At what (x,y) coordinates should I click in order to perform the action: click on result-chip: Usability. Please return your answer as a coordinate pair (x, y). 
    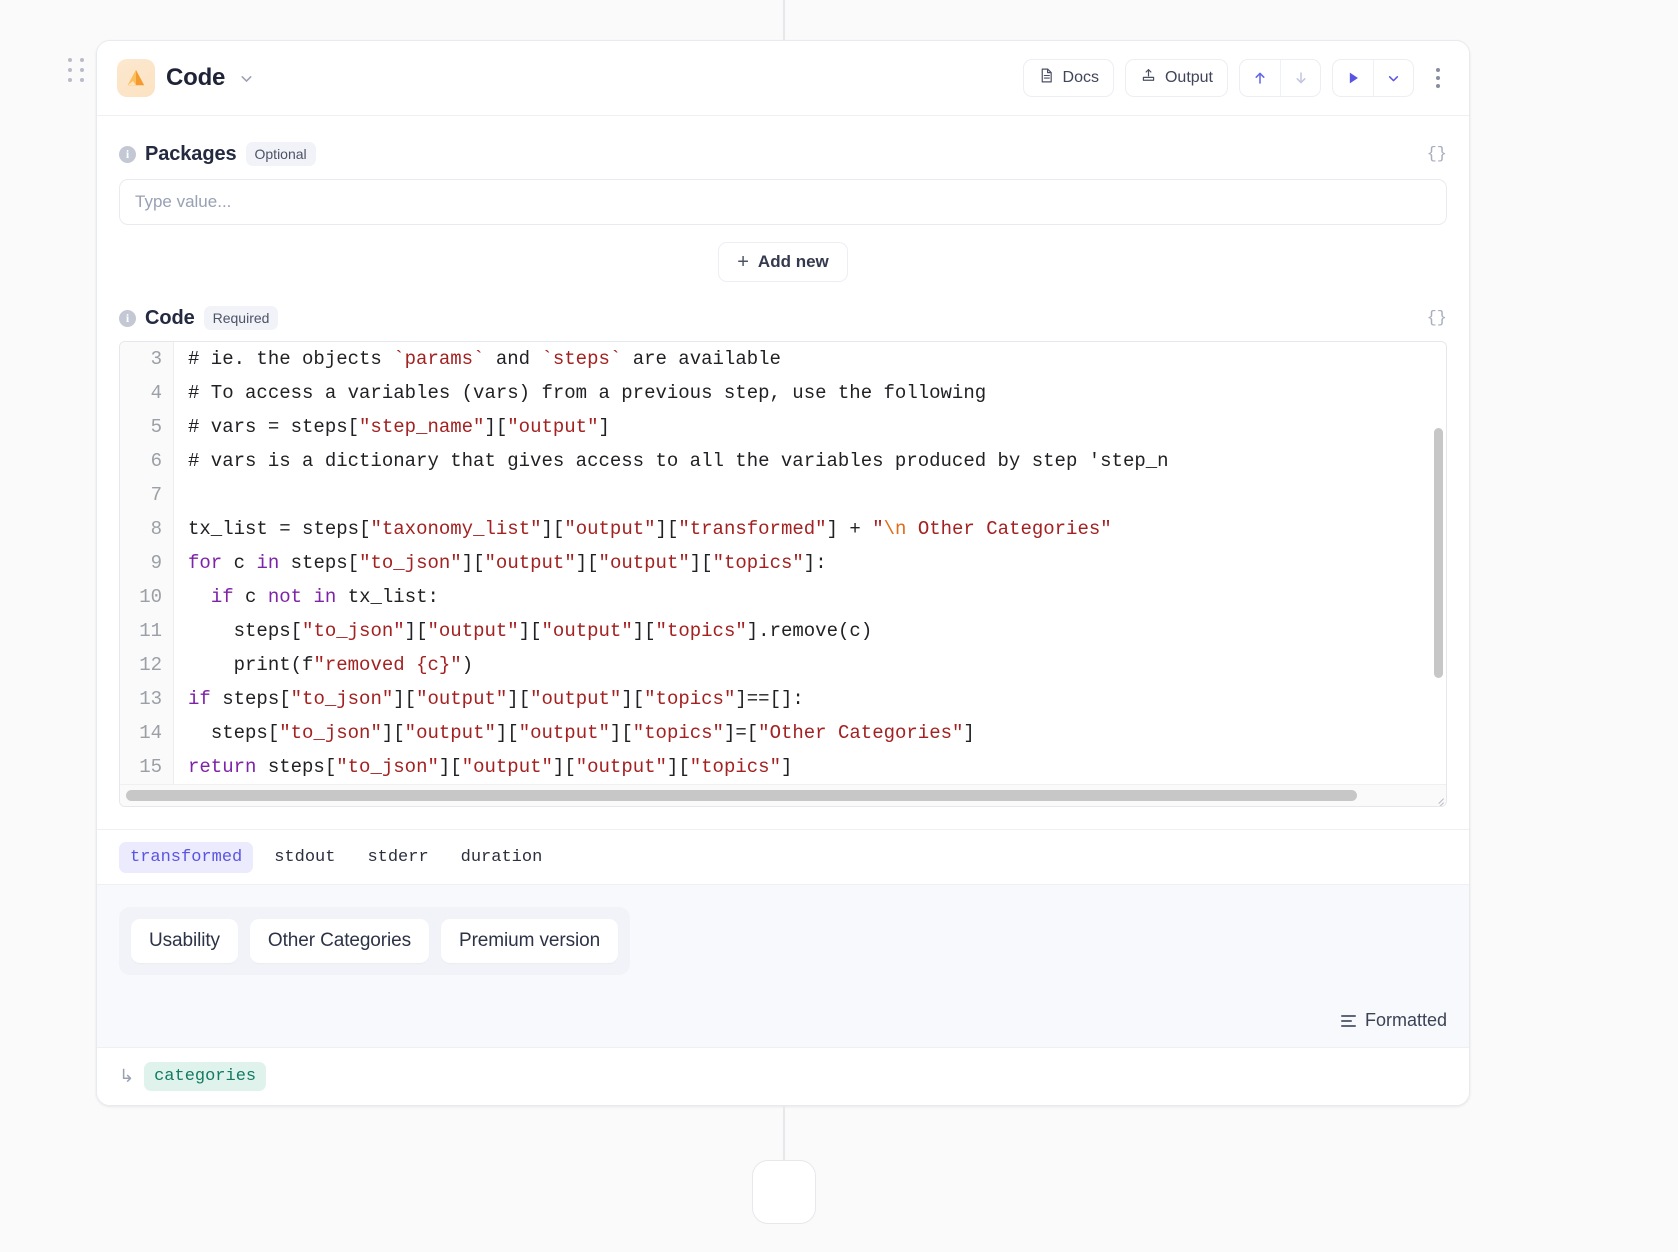
    Looking at the image, I should click on (184, 941).